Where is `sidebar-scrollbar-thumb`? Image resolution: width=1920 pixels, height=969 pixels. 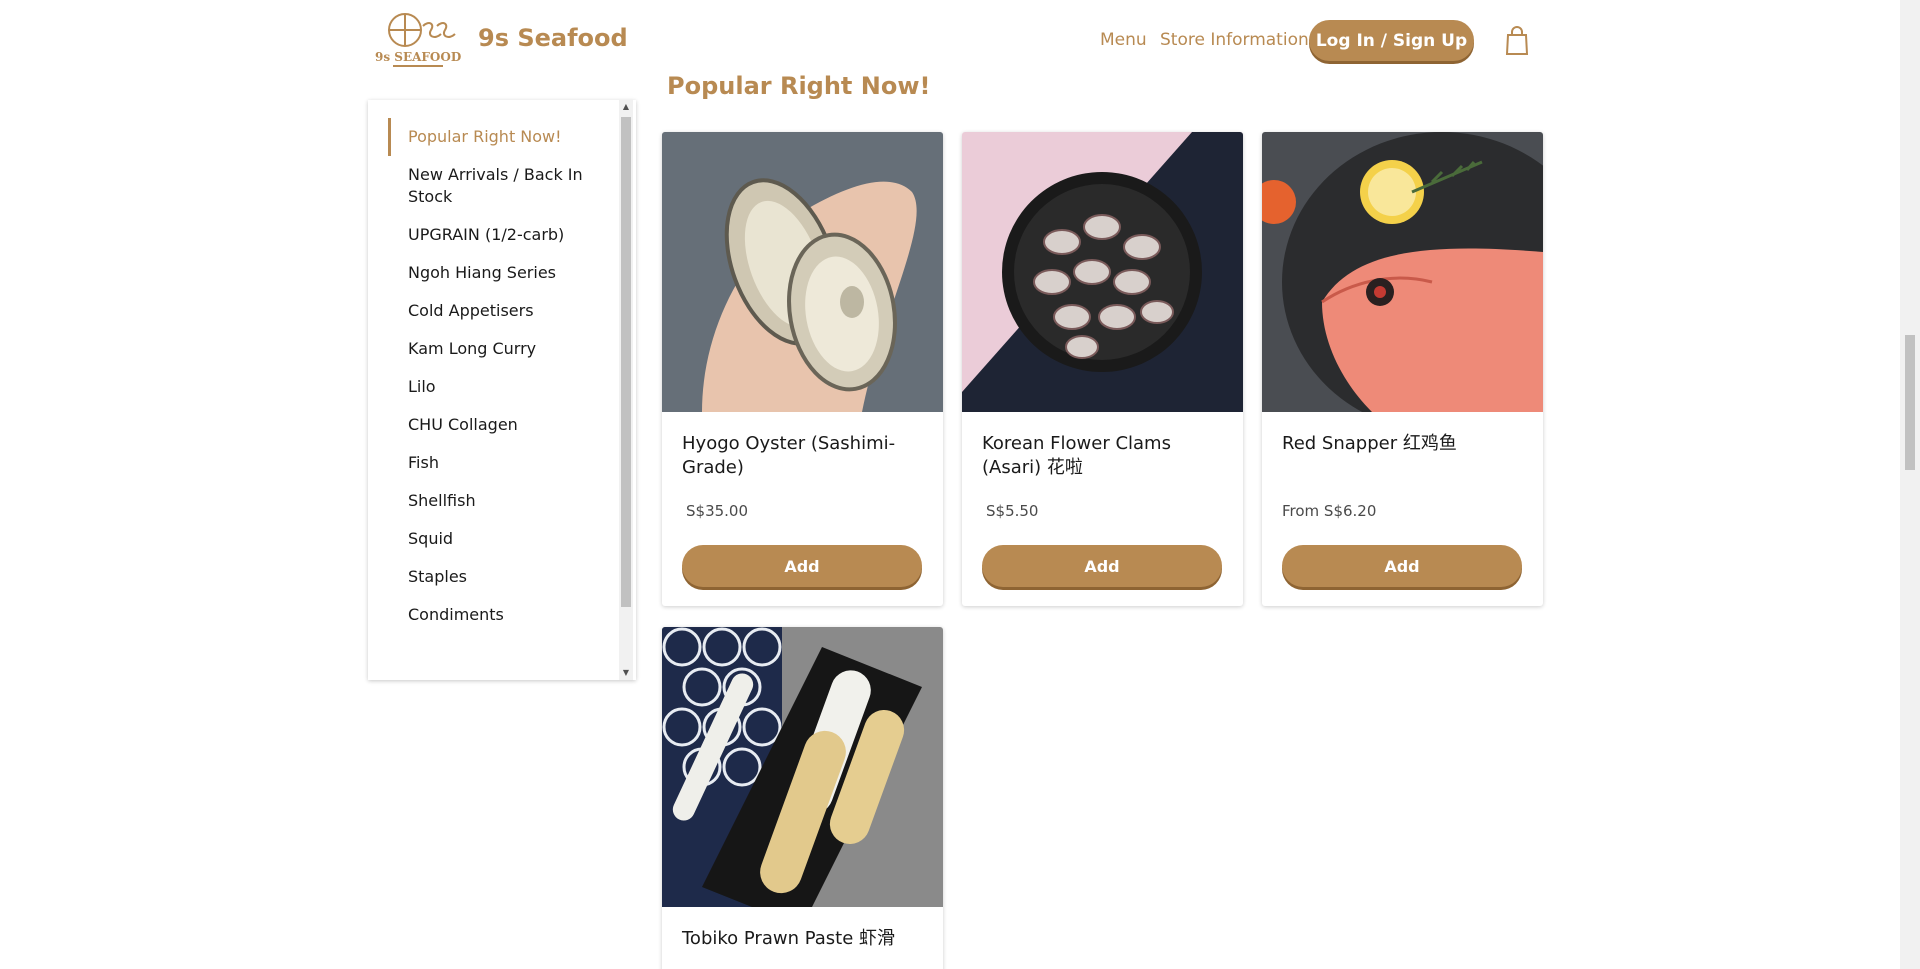
sidebar-scrollbar-thumb is located at coordinates (626, 362).